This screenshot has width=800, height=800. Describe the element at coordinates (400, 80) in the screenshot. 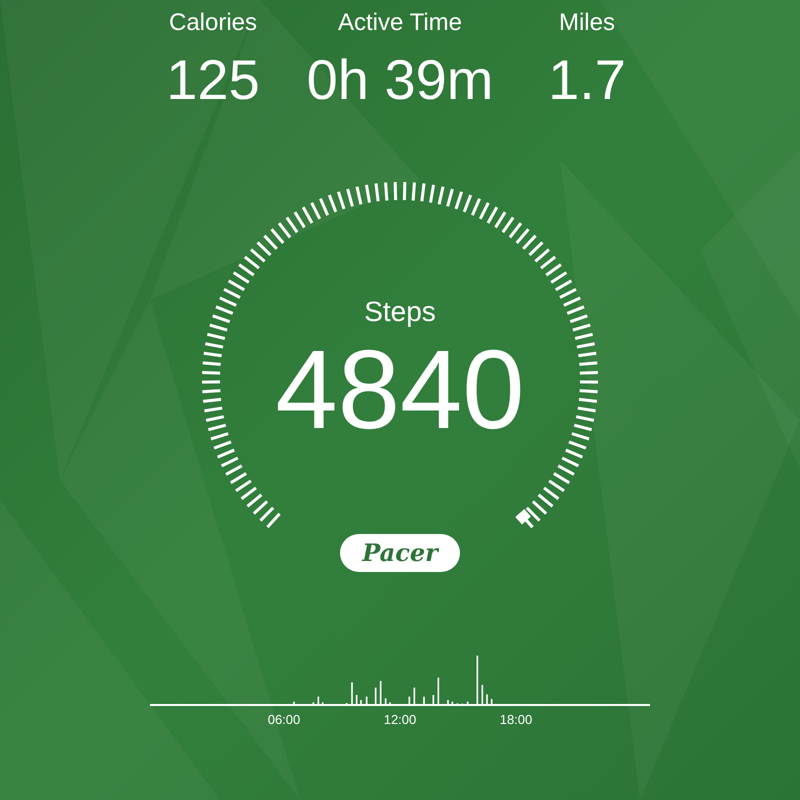

I see `stat-value: 0h 39m` at that location.